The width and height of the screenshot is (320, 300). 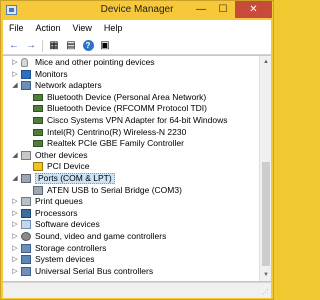 I want to click on tree-category: ▷ Universal Serial Bus controllers, so click(x=131, y=271).